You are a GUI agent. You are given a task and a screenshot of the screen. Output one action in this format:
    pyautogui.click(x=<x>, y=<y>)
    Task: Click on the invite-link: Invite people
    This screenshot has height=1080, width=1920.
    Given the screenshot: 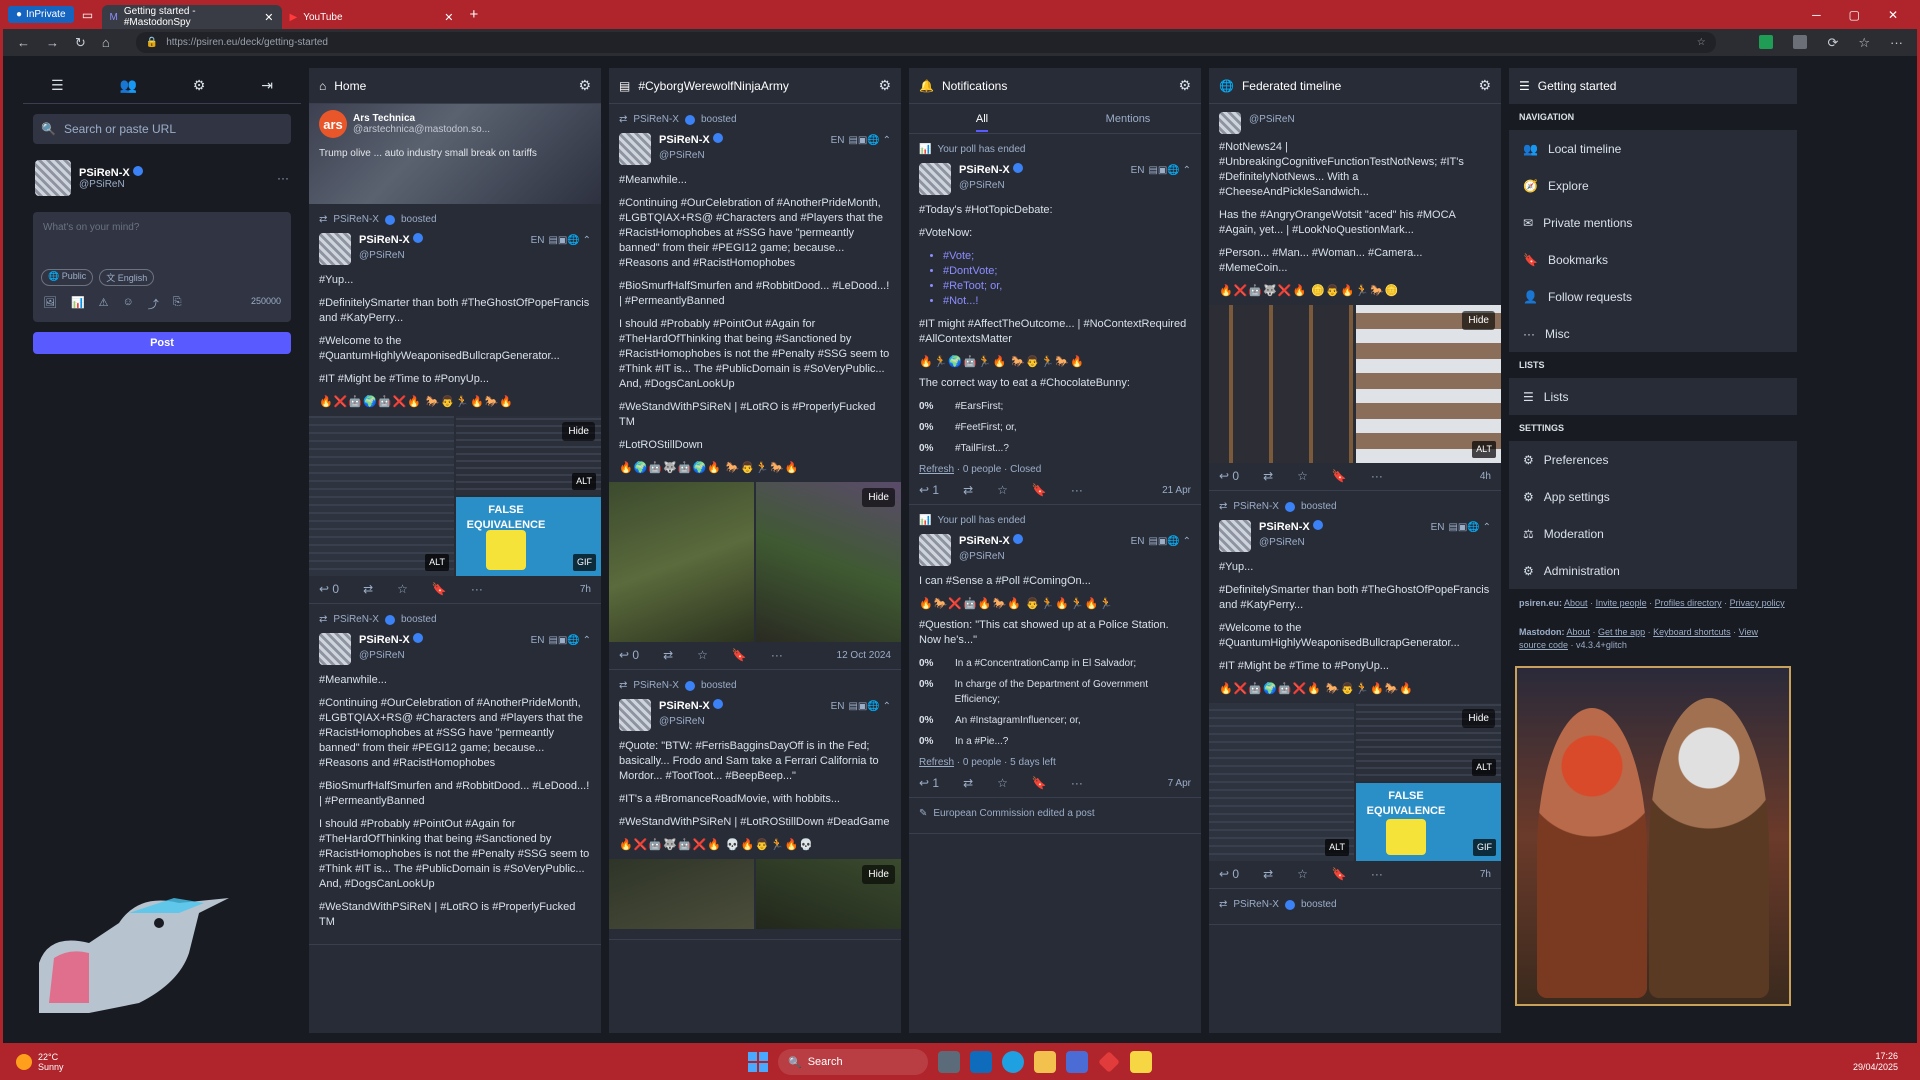 What is the action you would take?
    pyautogui.click(x=1621, y=603)
    